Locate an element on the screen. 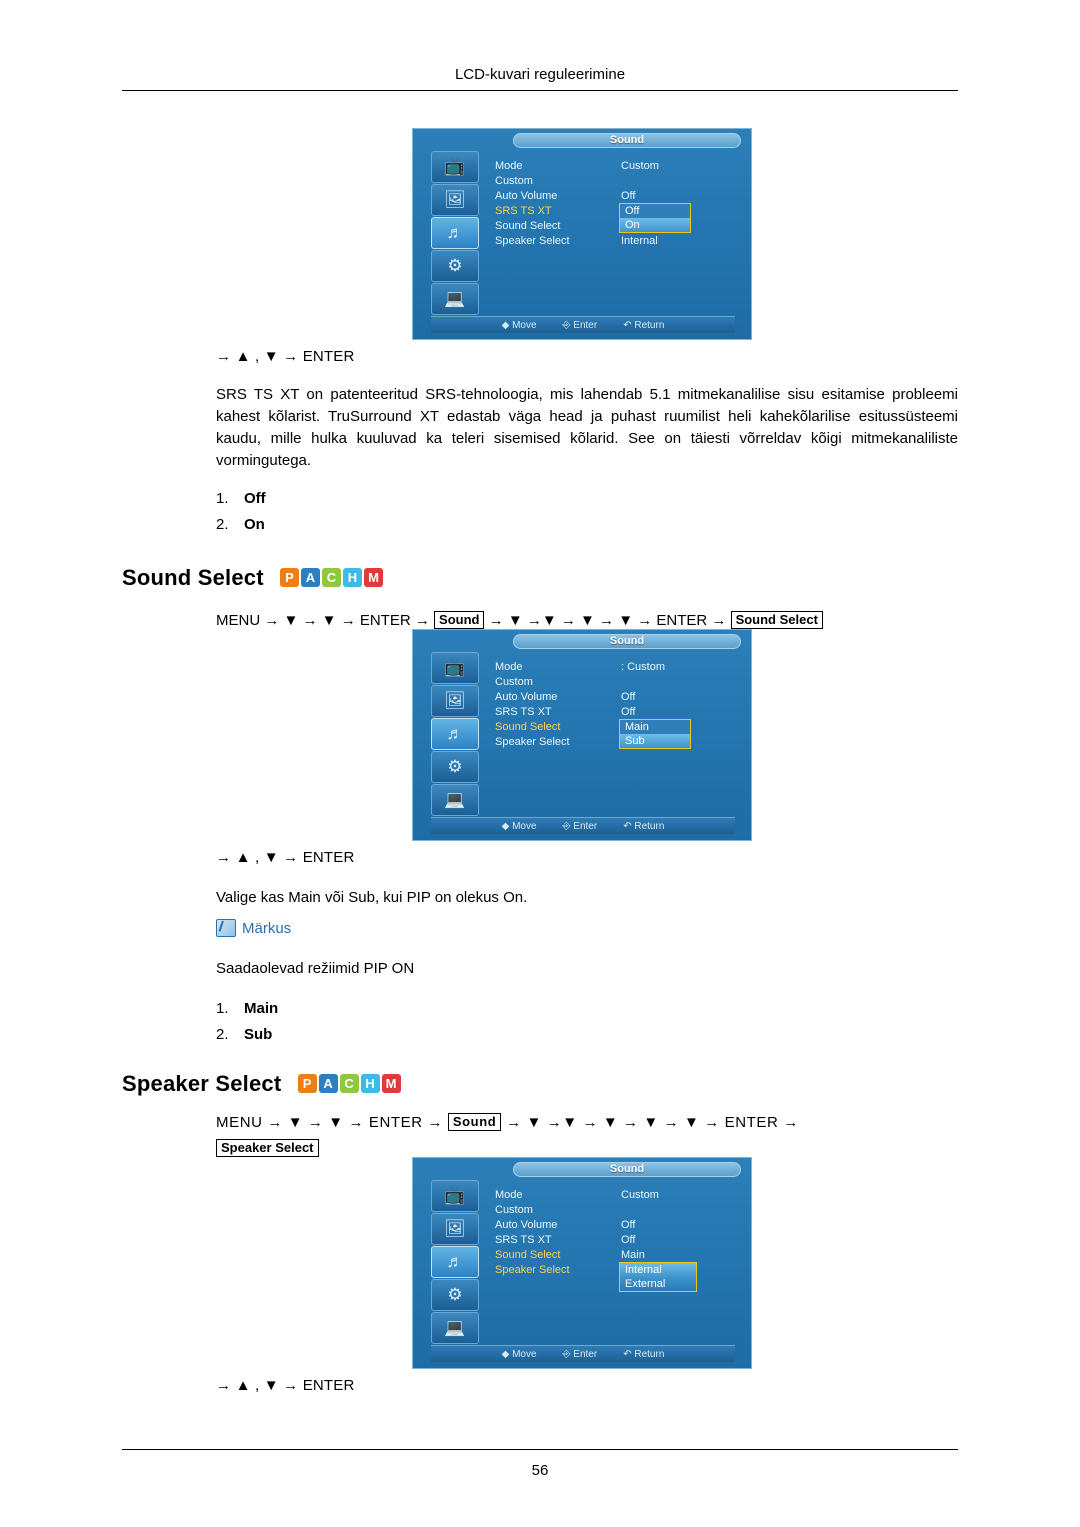 The height and width of the screenshot is (1527, 1080). menu-path-speaker-select-tag: Speaker Select is located at coordinates (267, 1149).